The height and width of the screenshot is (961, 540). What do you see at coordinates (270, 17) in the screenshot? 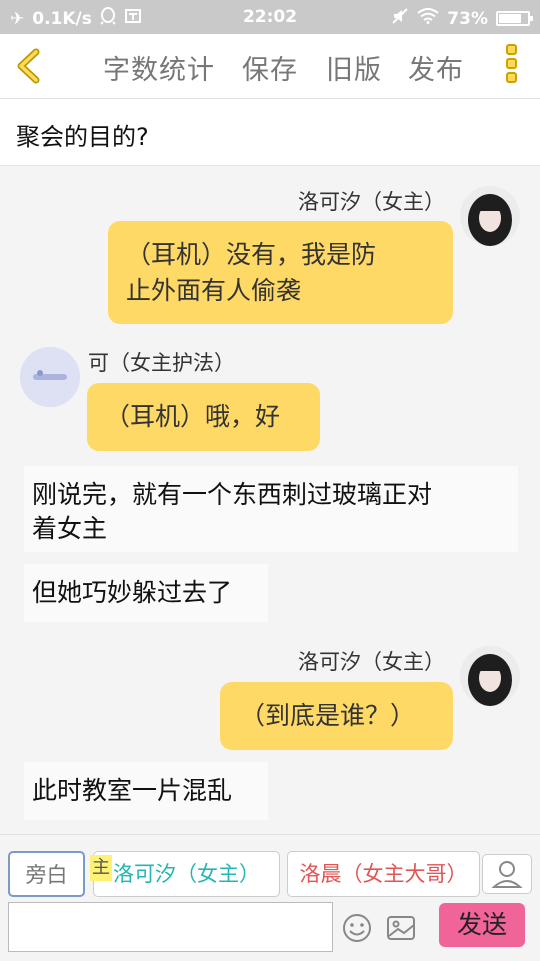
I see `status-bar: ✈ 0.1K/s 22:02 73%` at bounding box center [270, 17].